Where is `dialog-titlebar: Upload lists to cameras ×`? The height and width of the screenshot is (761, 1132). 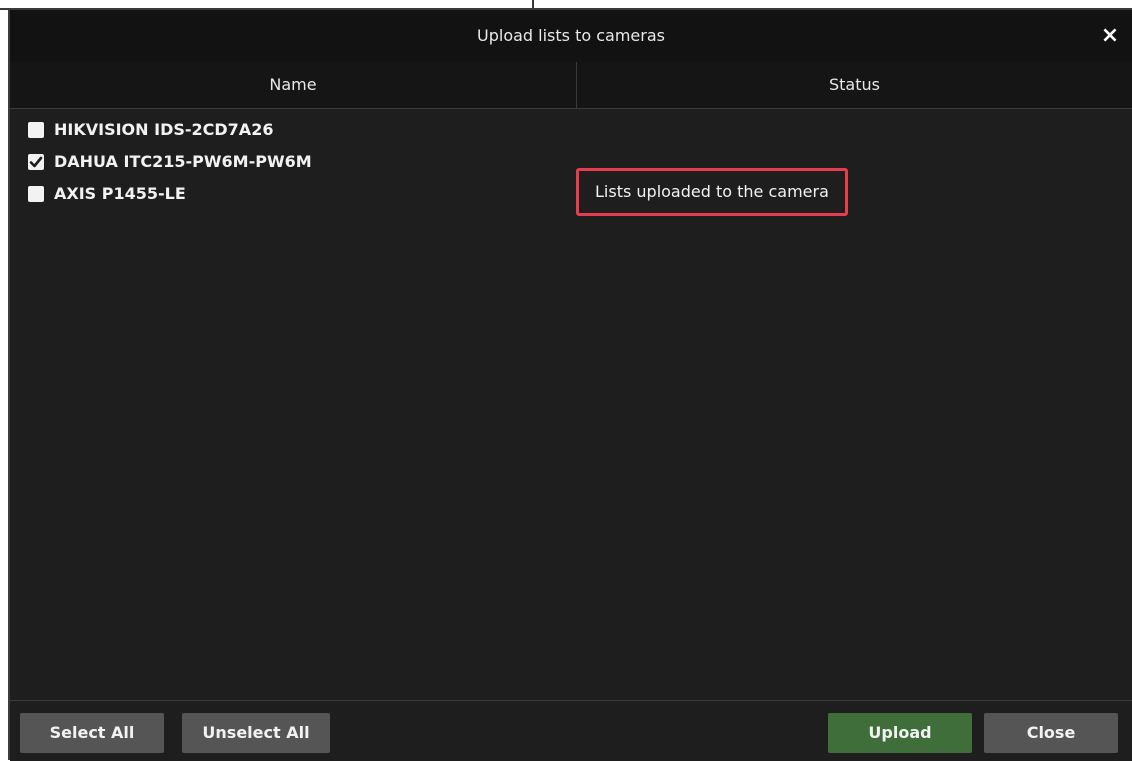 dialog-titlebar: Upload lists to cameras × is located at coordinates (571, 36).